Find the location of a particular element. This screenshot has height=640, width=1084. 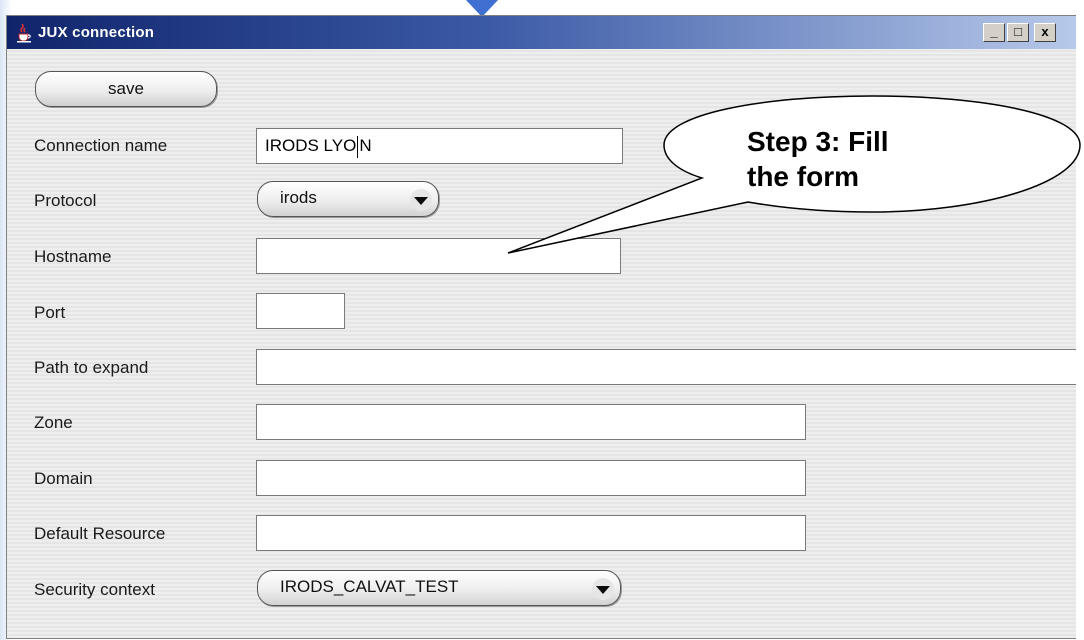

save-button: save is located at coordinates (126, 89).